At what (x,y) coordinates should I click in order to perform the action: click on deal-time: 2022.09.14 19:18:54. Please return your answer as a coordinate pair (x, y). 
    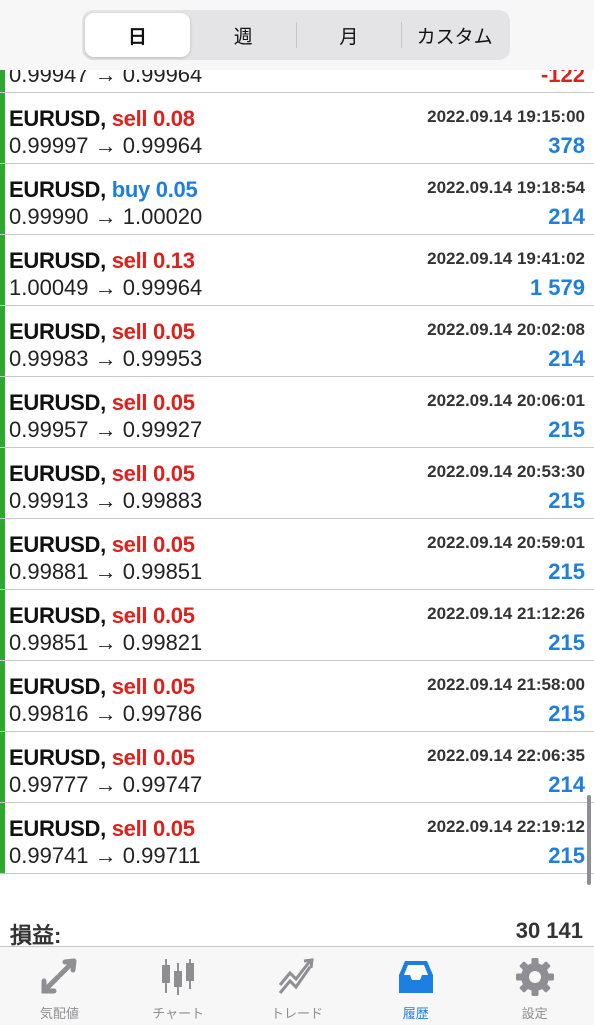
    Looking at the image, I should click on (506, 187).